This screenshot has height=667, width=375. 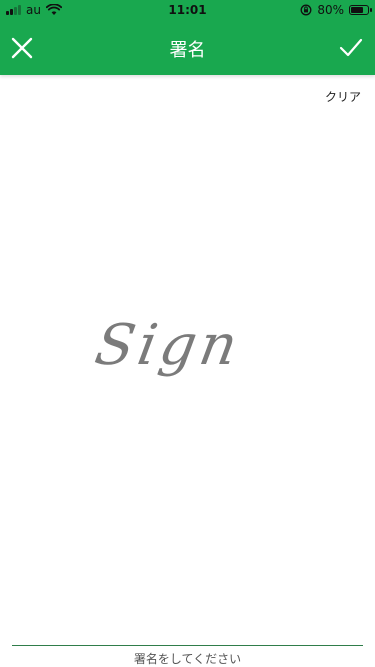 I want to click on orientation-lock-icon, so click(x=306, y=10).